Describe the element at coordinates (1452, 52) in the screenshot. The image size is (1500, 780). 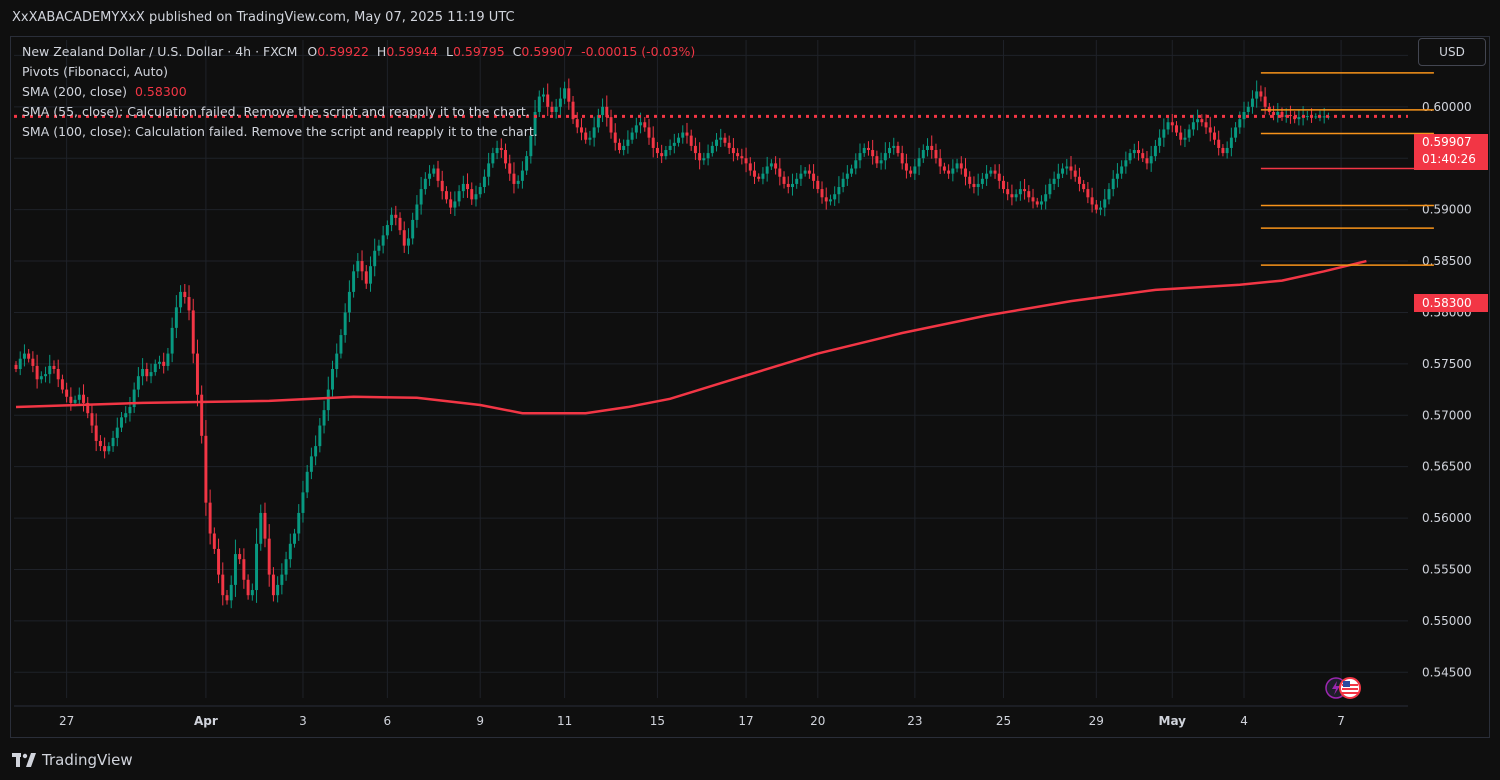
I see `currency-button: USD` at that location.